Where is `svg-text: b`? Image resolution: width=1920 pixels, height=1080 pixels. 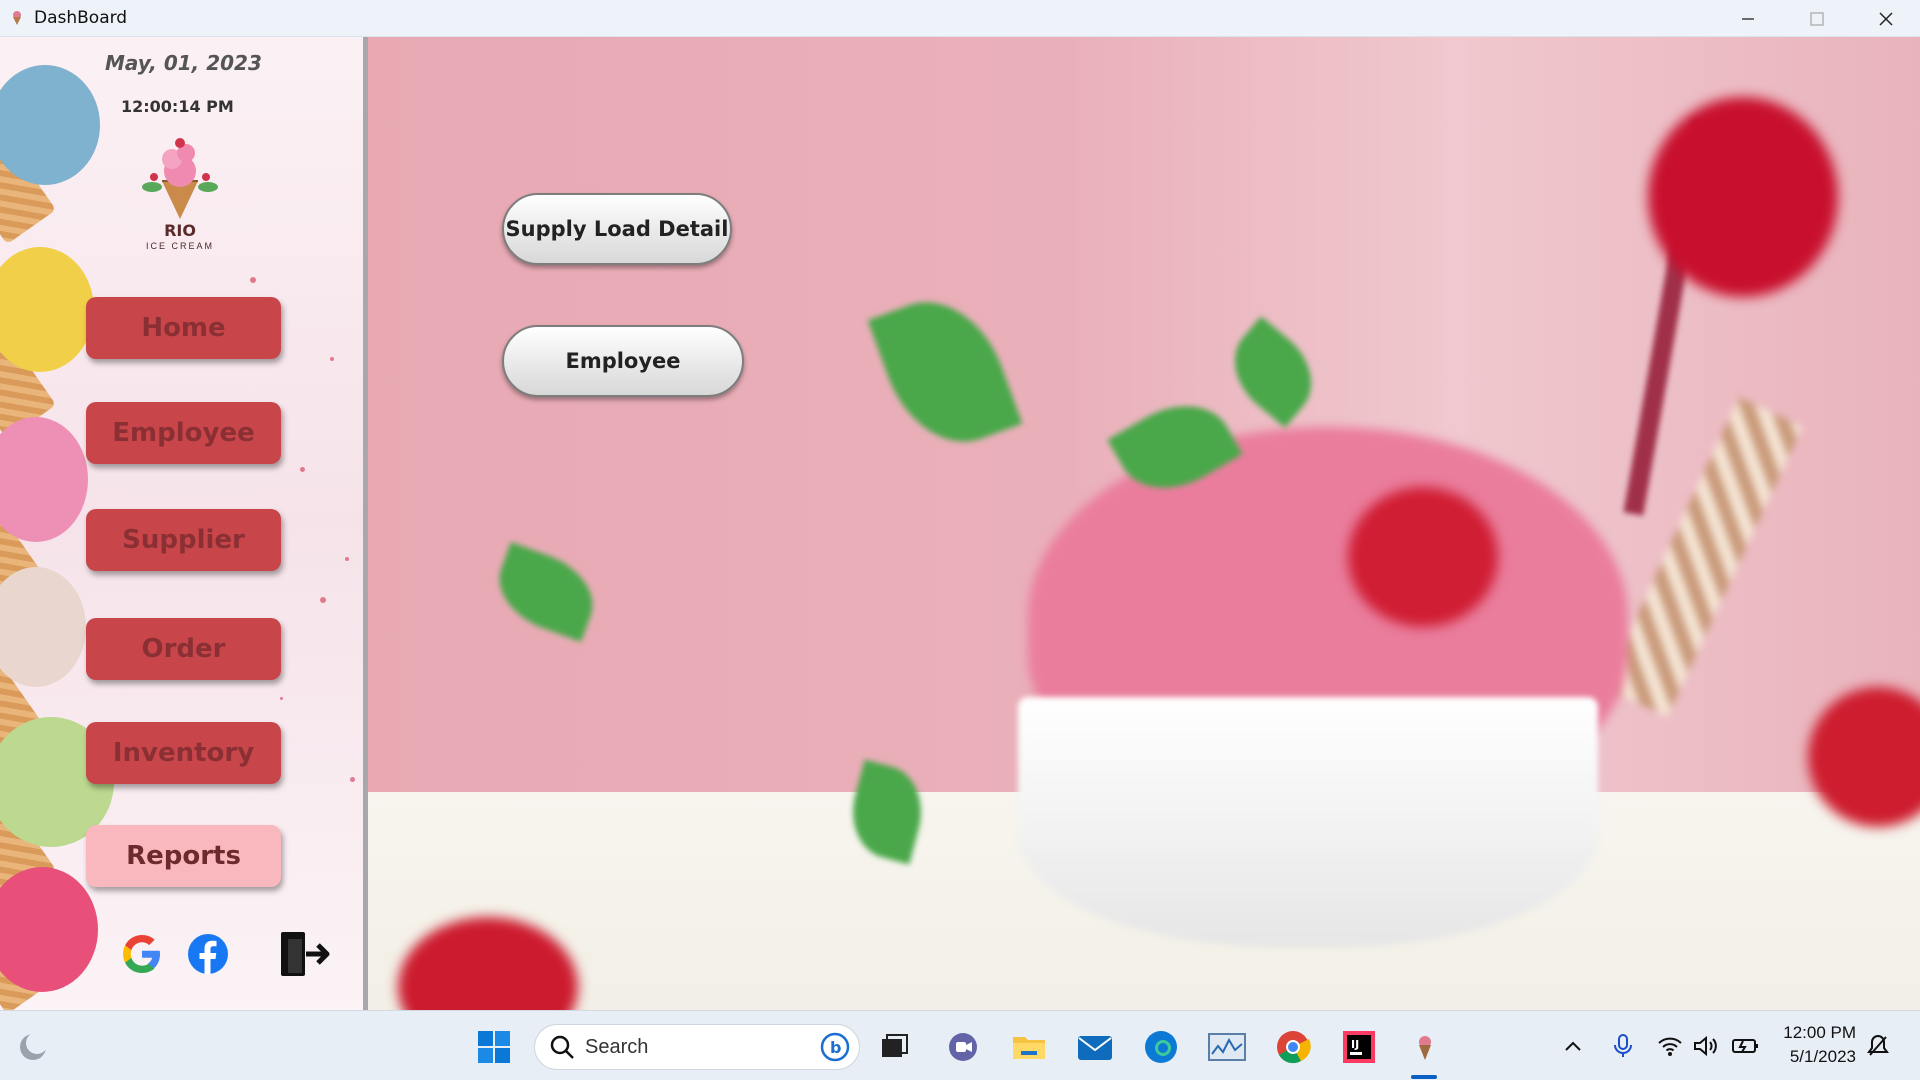
svg-text: b is located at coordinates (835, 1047).